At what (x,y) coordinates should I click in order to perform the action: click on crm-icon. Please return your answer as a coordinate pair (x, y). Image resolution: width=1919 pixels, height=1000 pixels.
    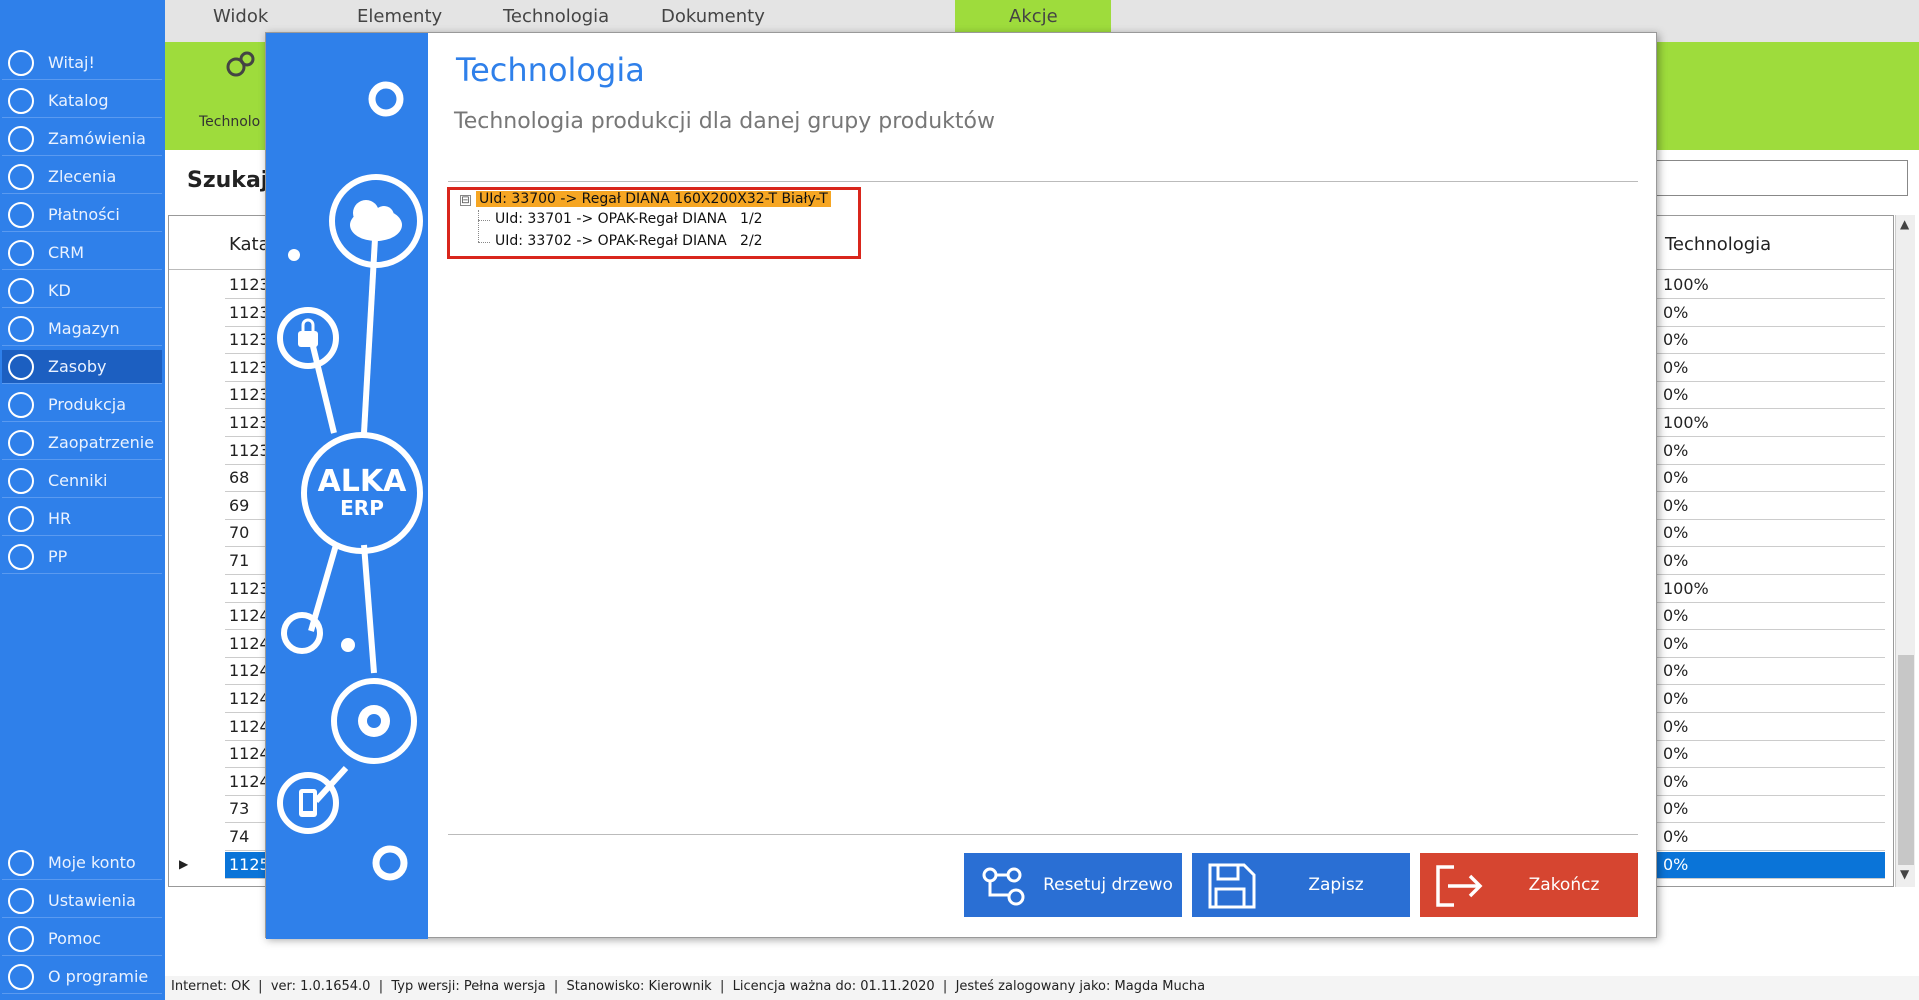
    Looking at the image, I should click on (21, 252).